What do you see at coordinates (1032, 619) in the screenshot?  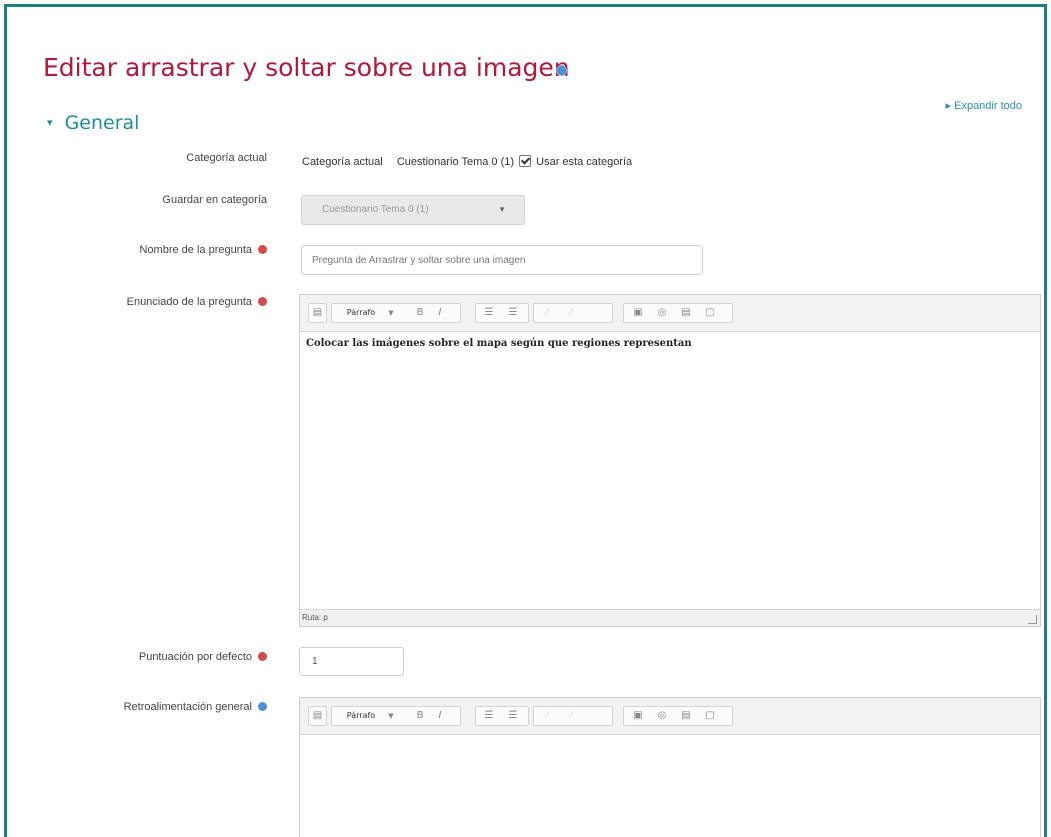 I see `resize-handle` at bounding box center [1032, 619].